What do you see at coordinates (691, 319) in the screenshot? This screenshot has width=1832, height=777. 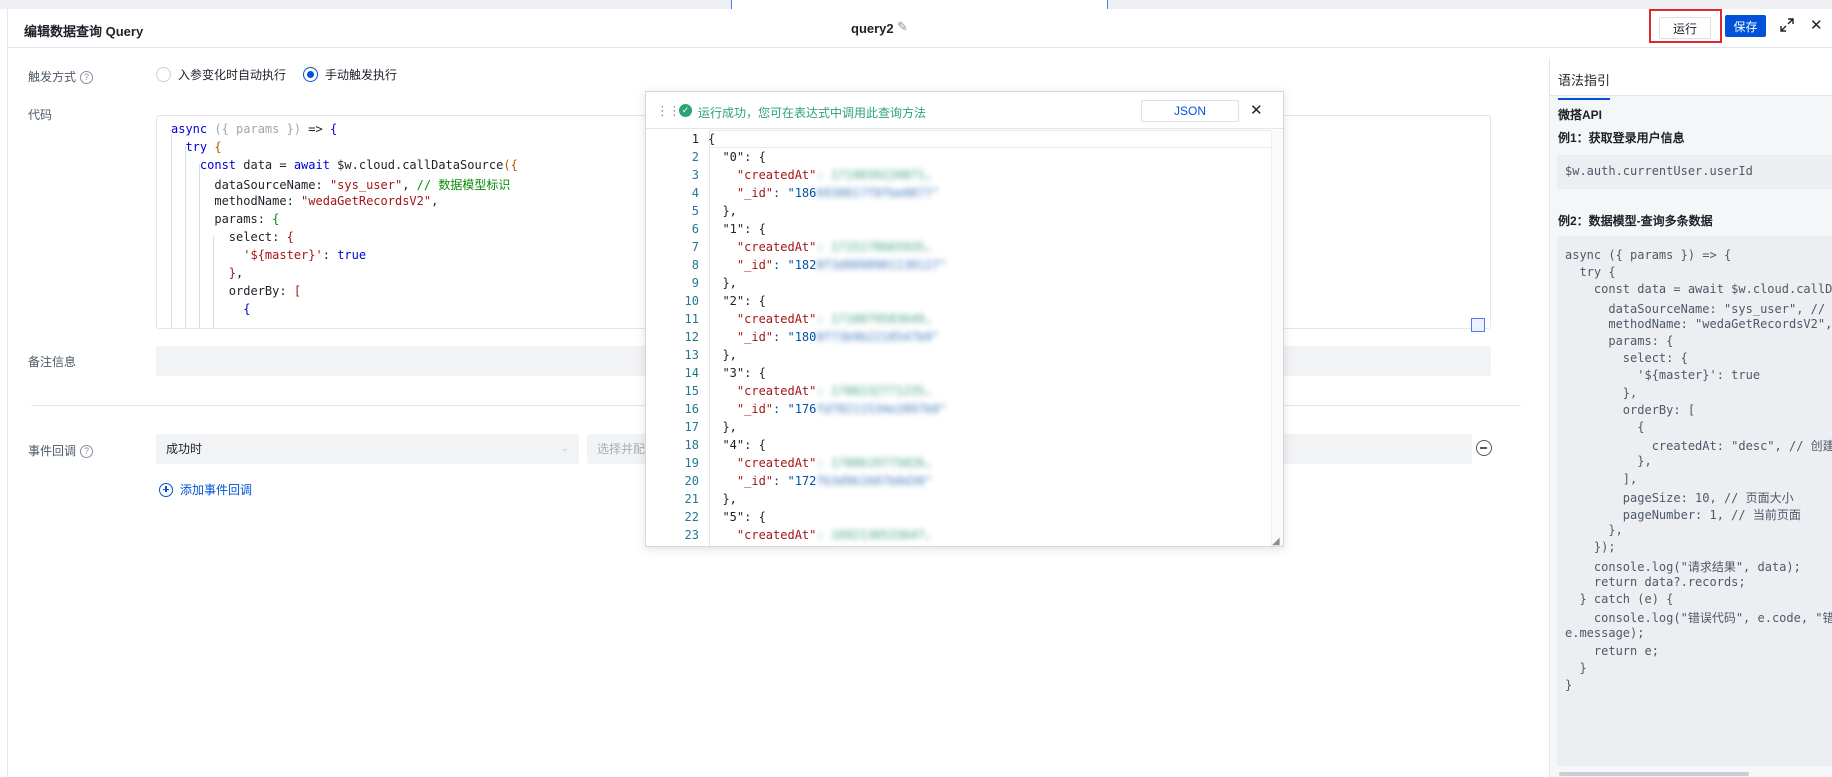 I see `line-number: 11` at bounding box center [691, 319].